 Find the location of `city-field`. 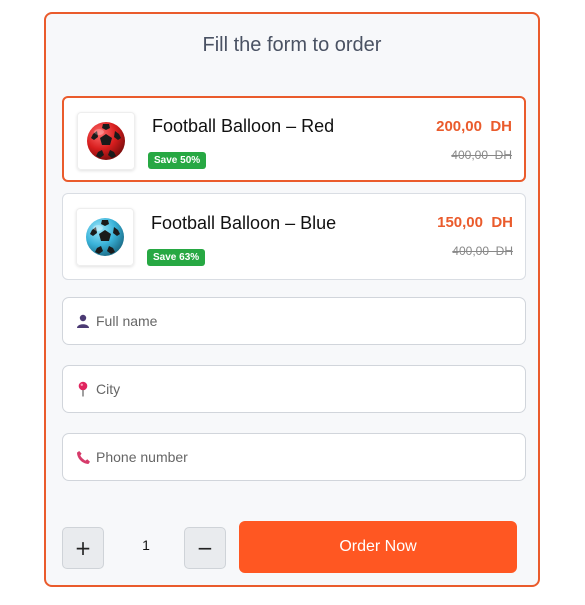

city-field is located at coordinates (294, 389).